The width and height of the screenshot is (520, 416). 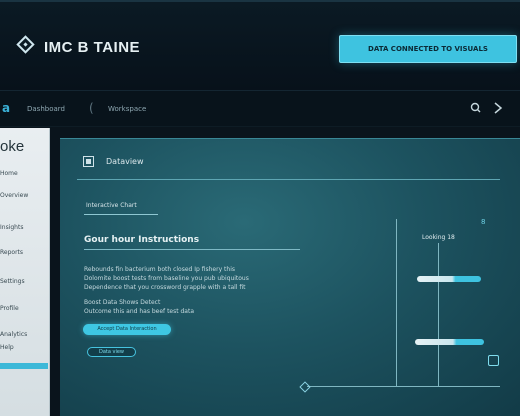 What do you see at coordinates (24, 366) in the screenshot?
I see `sidebar-active-indicator` at bounding box center [24, 366].